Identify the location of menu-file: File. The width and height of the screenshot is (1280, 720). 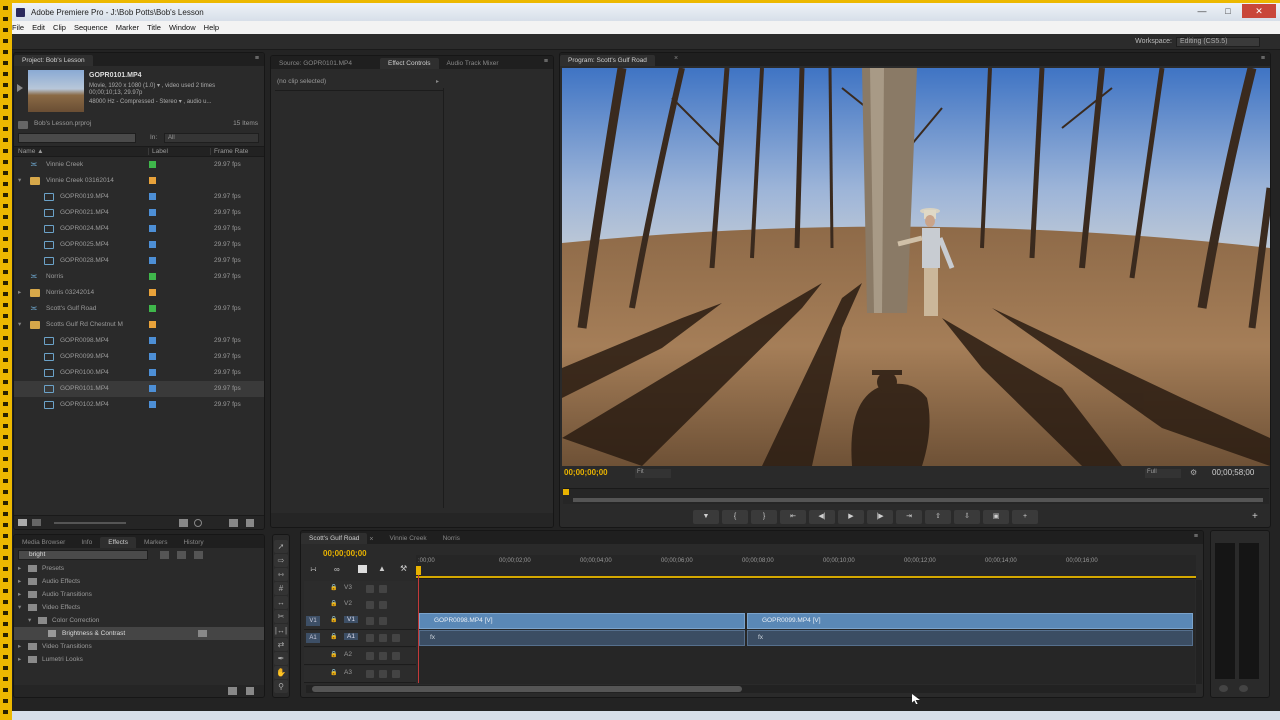
(18, 27).